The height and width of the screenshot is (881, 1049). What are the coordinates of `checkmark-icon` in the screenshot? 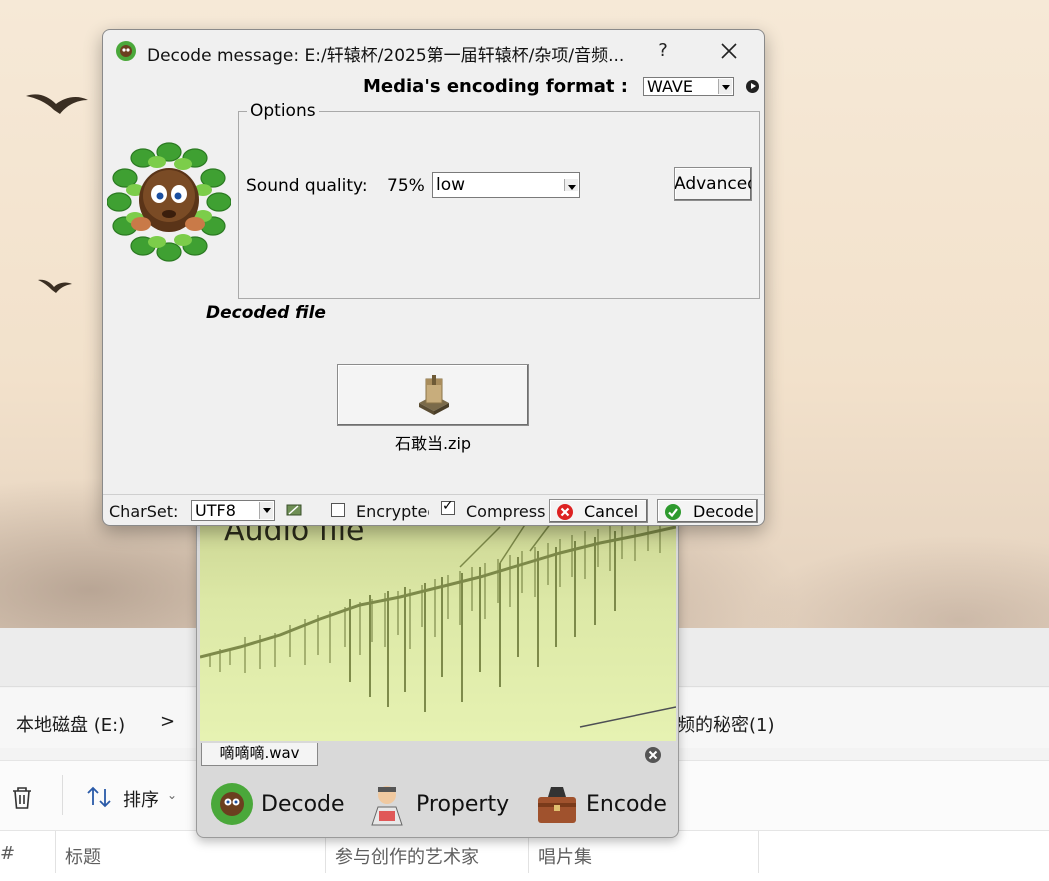 It's located at (673, 512).